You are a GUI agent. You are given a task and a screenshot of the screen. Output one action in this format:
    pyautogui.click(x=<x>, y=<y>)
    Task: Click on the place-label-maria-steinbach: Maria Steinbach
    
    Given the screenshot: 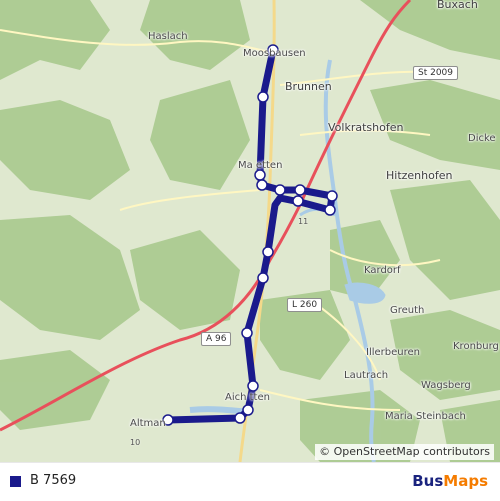 What is the action you would take?
    pyautogui.click(x=425, y=416)
    